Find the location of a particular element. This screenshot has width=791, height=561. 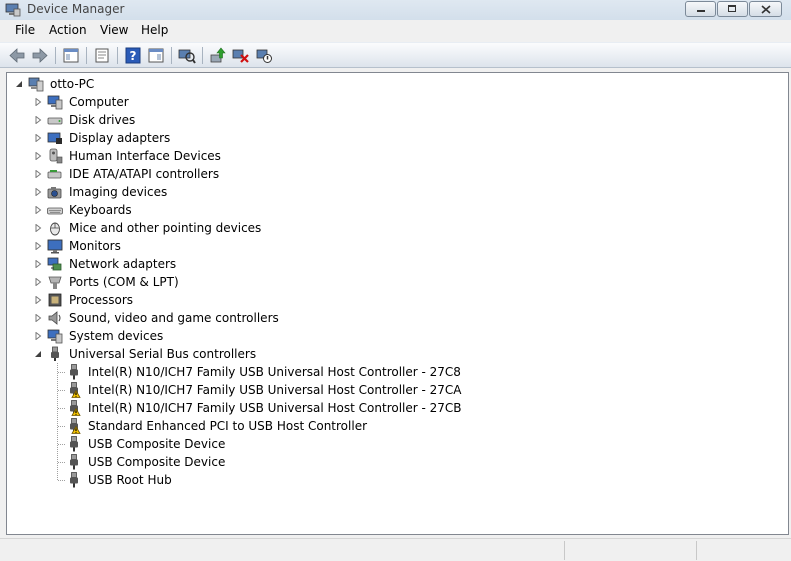

tree-item-label: Network adapters is located at coordinates (123, 264).